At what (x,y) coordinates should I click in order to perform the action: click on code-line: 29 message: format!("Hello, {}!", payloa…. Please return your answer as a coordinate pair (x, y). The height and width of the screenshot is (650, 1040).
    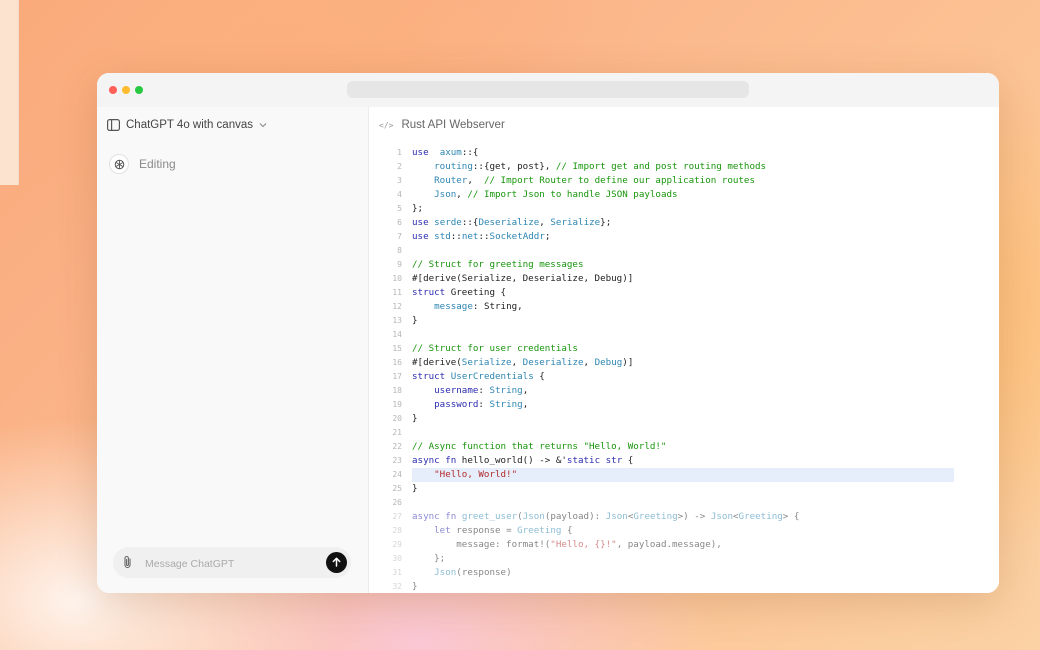
    Looking at the image, I should click on (684, 545).